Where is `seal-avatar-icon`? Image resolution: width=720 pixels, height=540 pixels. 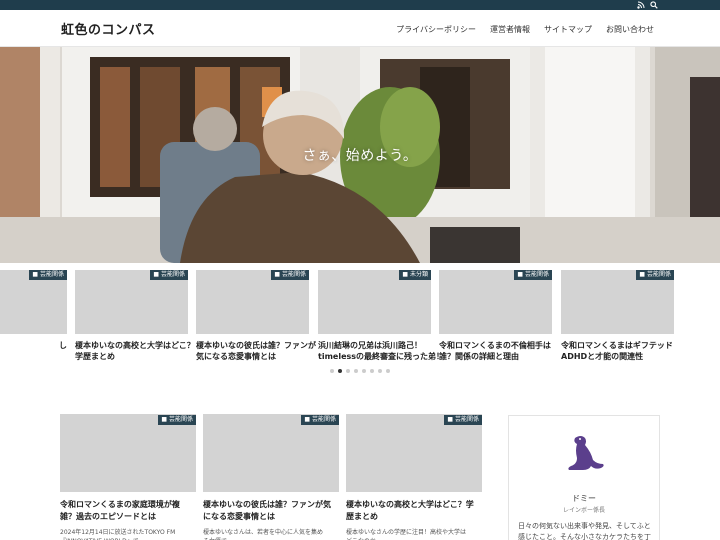
seal-avatar-icon is located at coordinates (586, 453).